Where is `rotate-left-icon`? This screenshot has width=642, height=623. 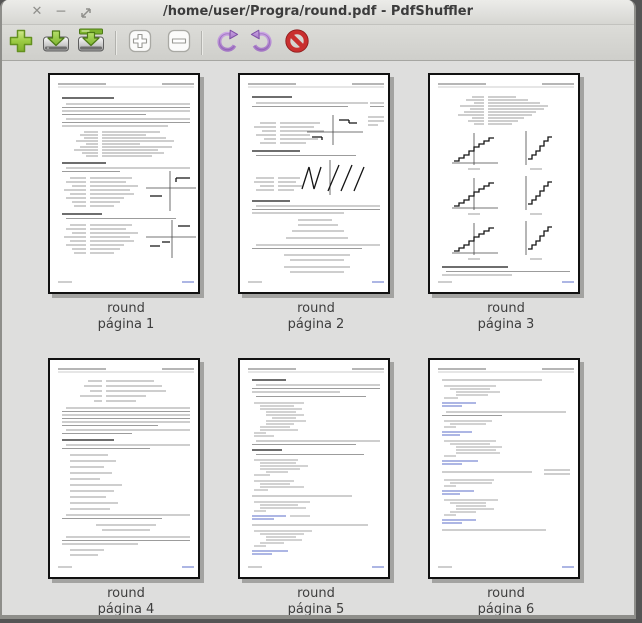 rotate-left-icon is located at coordinates (227, 43).